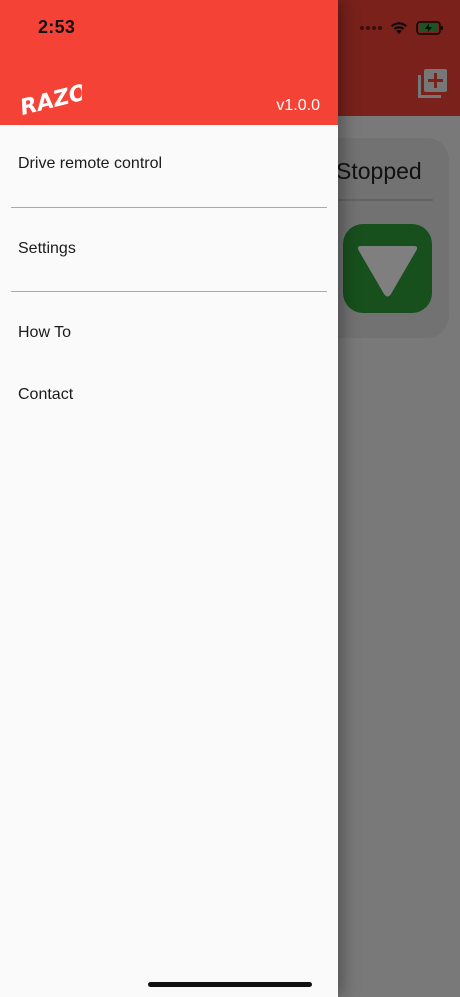 The width and height of the screenshot is (460, 997). I want to click on home-indicator, so click(230, 984).